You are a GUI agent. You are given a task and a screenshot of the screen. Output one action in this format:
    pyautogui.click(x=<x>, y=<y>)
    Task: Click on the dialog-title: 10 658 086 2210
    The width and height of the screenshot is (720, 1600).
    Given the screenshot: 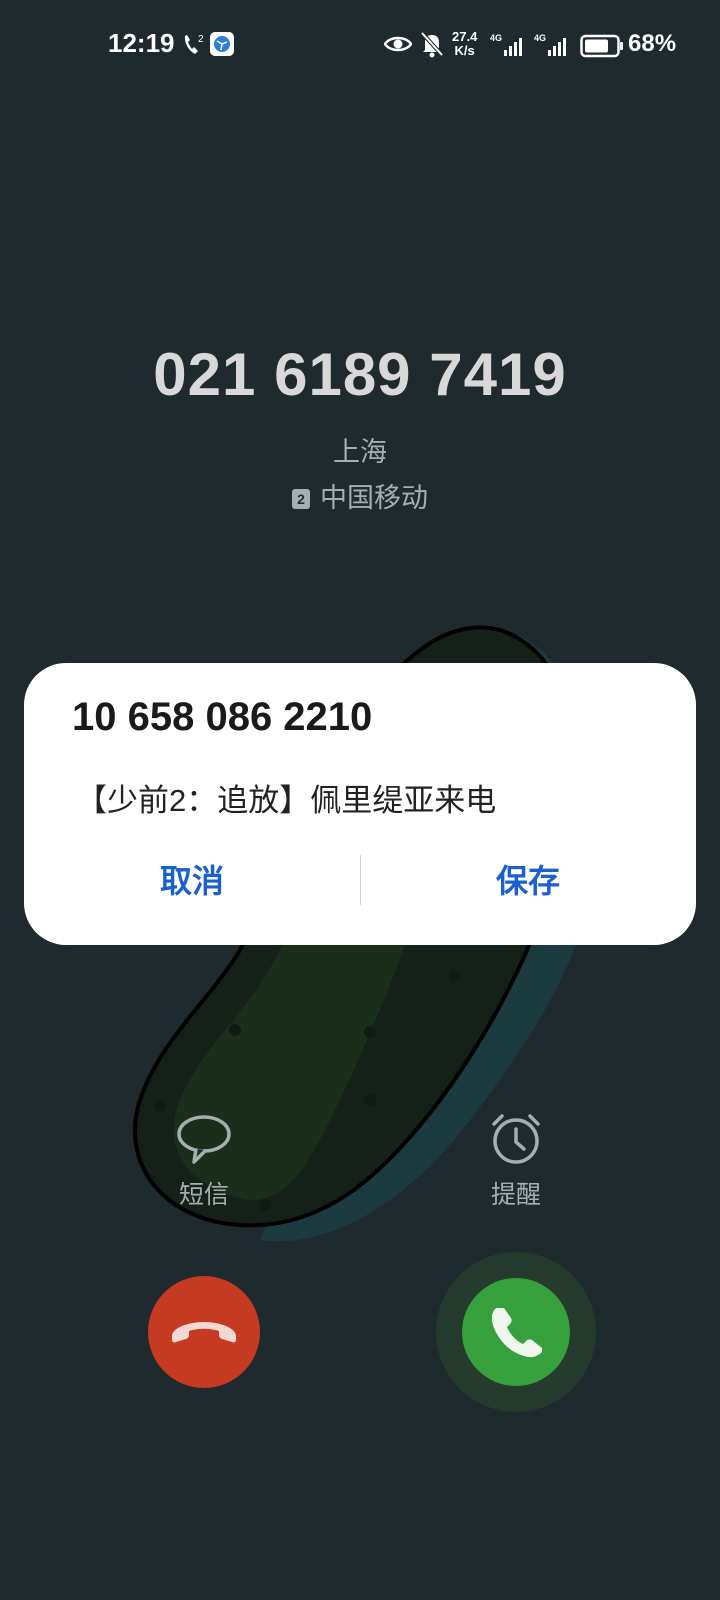 What is the action you would take?
    pyautogui.click(x=222, y=717)
    